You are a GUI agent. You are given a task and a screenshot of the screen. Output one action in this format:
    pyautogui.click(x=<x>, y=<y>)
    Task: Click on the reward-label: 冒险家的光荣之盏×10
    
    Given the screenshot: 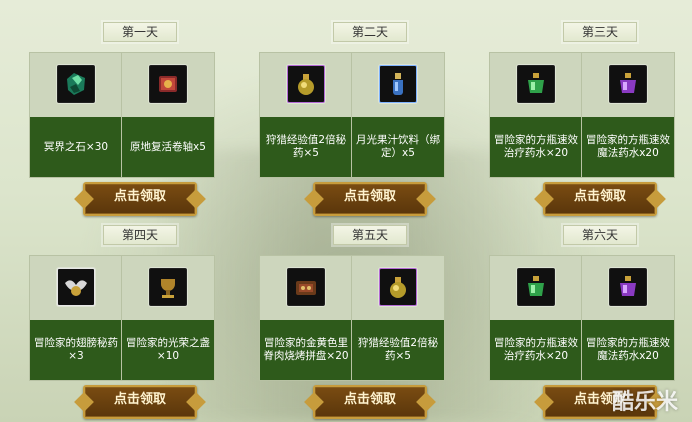 What is the action you would take?
    pyautogui.click(x=168, y=350)
    